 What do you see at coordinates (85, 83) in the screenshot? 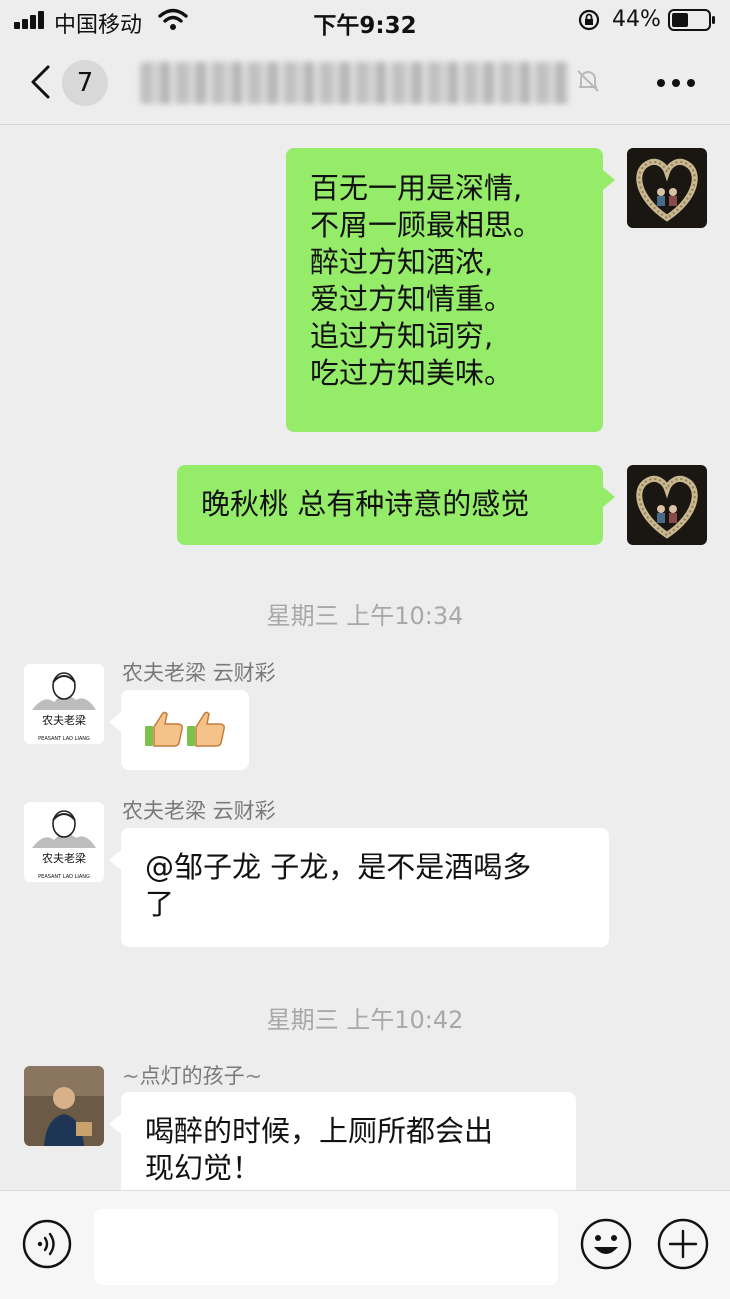
I see `unread-count-badge: 7` at bounding box center [85, 83].